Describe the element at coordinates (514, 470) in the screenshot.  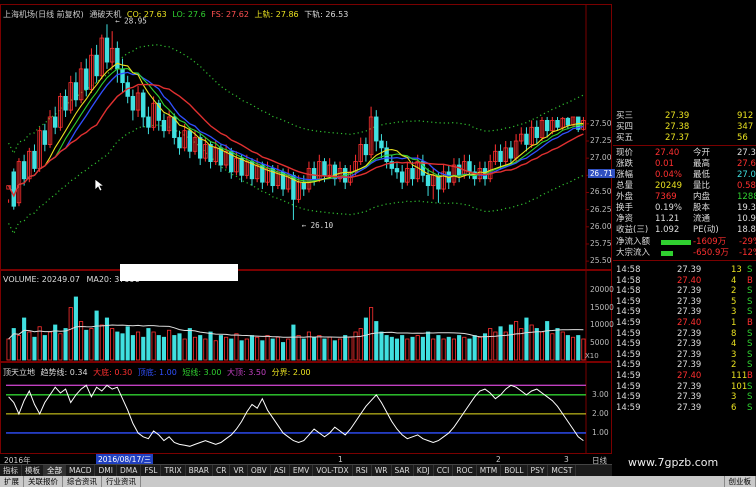
I see `indicator-tab-boll: BOLL` at that location.